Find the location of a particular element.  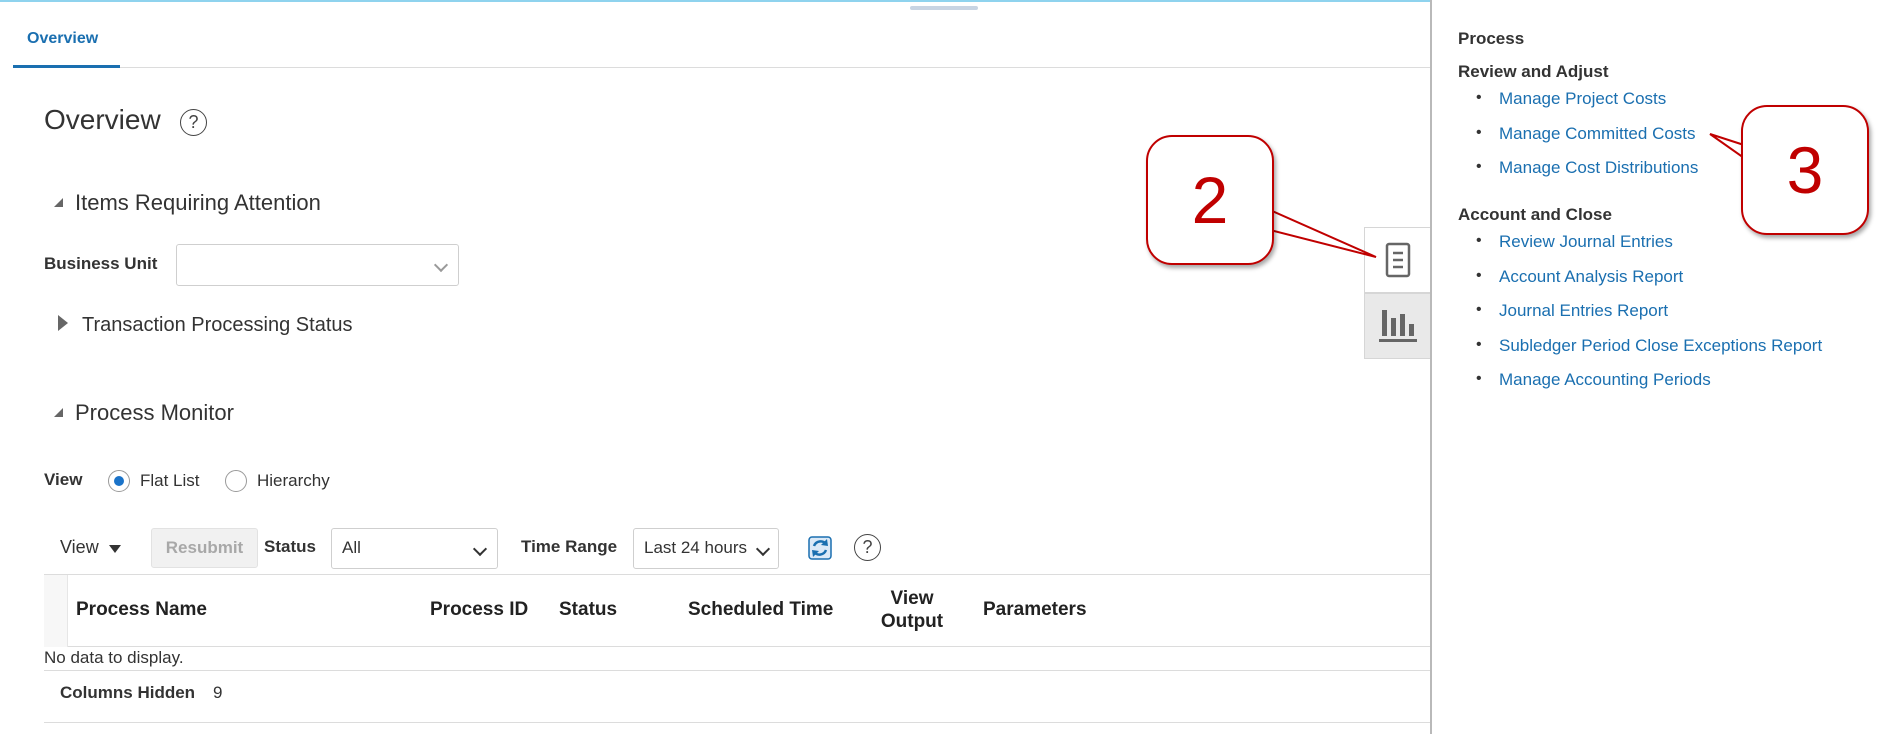

panel-title: Process is located at coordinates (1491, 38).